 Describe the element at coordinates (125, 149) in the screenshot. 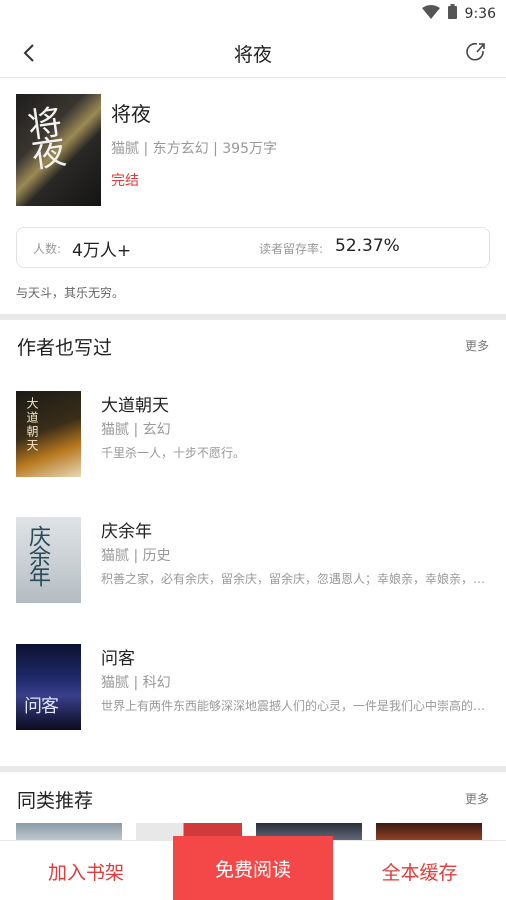

I see `book-author: 猫腻` at that location.